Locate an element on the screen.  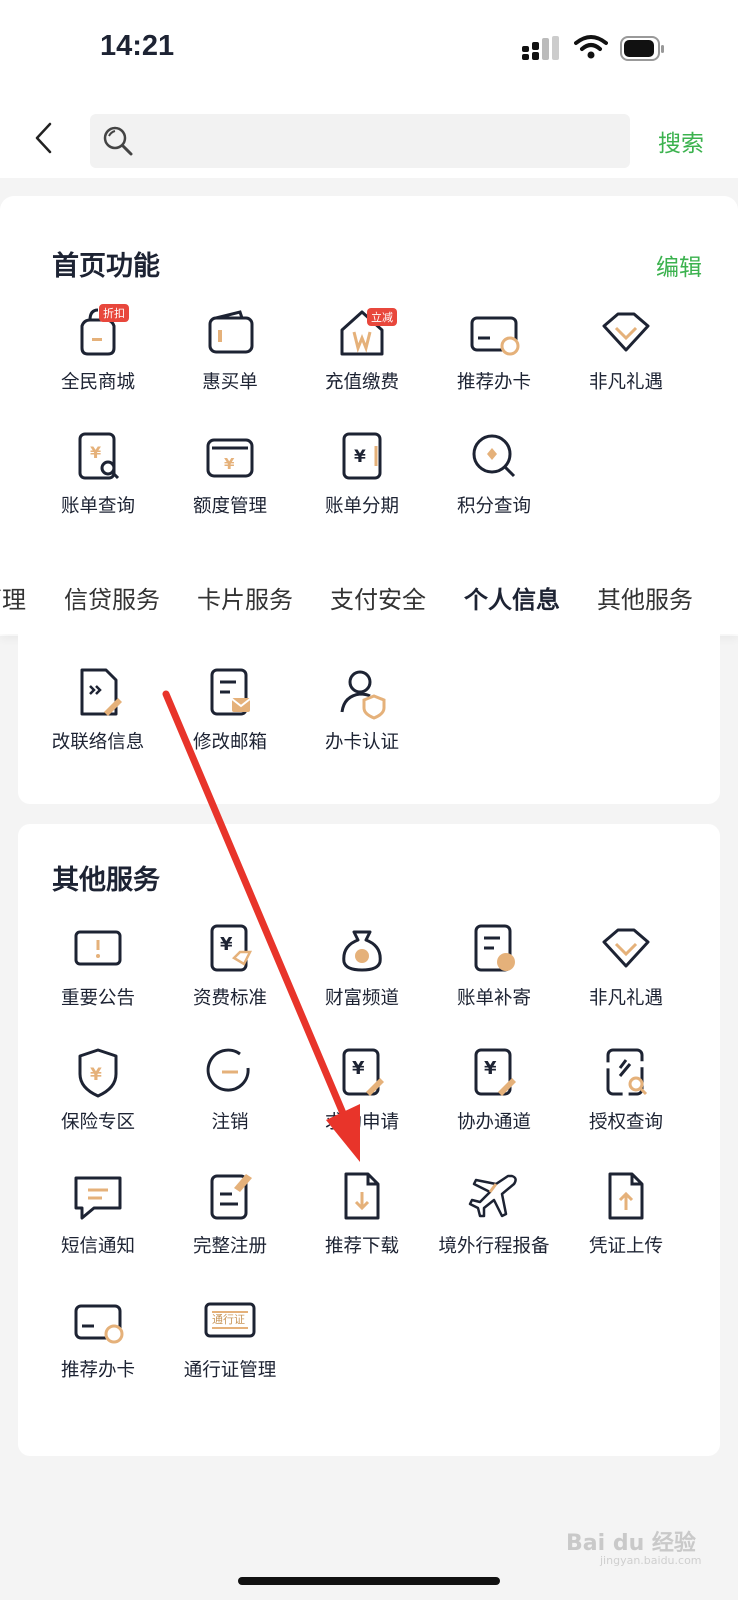
insurance-shield-icon: ¥ is located at coordinates (98, 1073).